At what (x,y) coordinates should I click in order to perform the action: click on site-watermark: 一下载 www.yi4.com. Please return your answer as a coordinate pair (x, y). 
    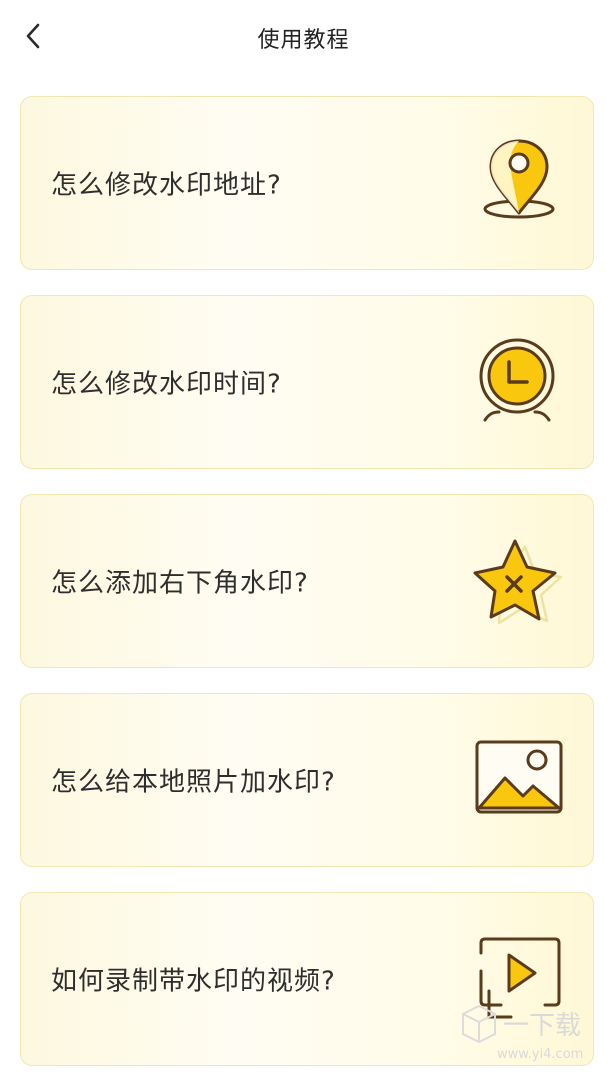
    Looking at the image, I should click on (522, 1033).